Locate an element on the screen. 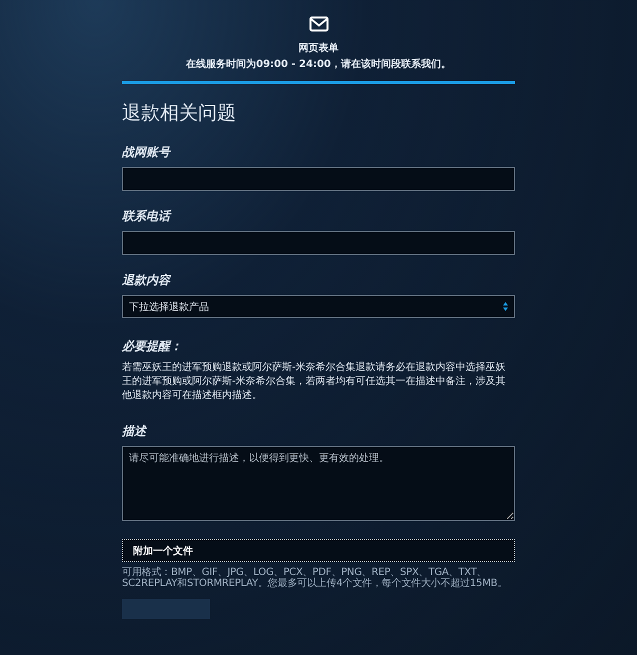 The width and height of the screenshot is (637, 655). field-label: 描述 is located at coordinates (135, 431).